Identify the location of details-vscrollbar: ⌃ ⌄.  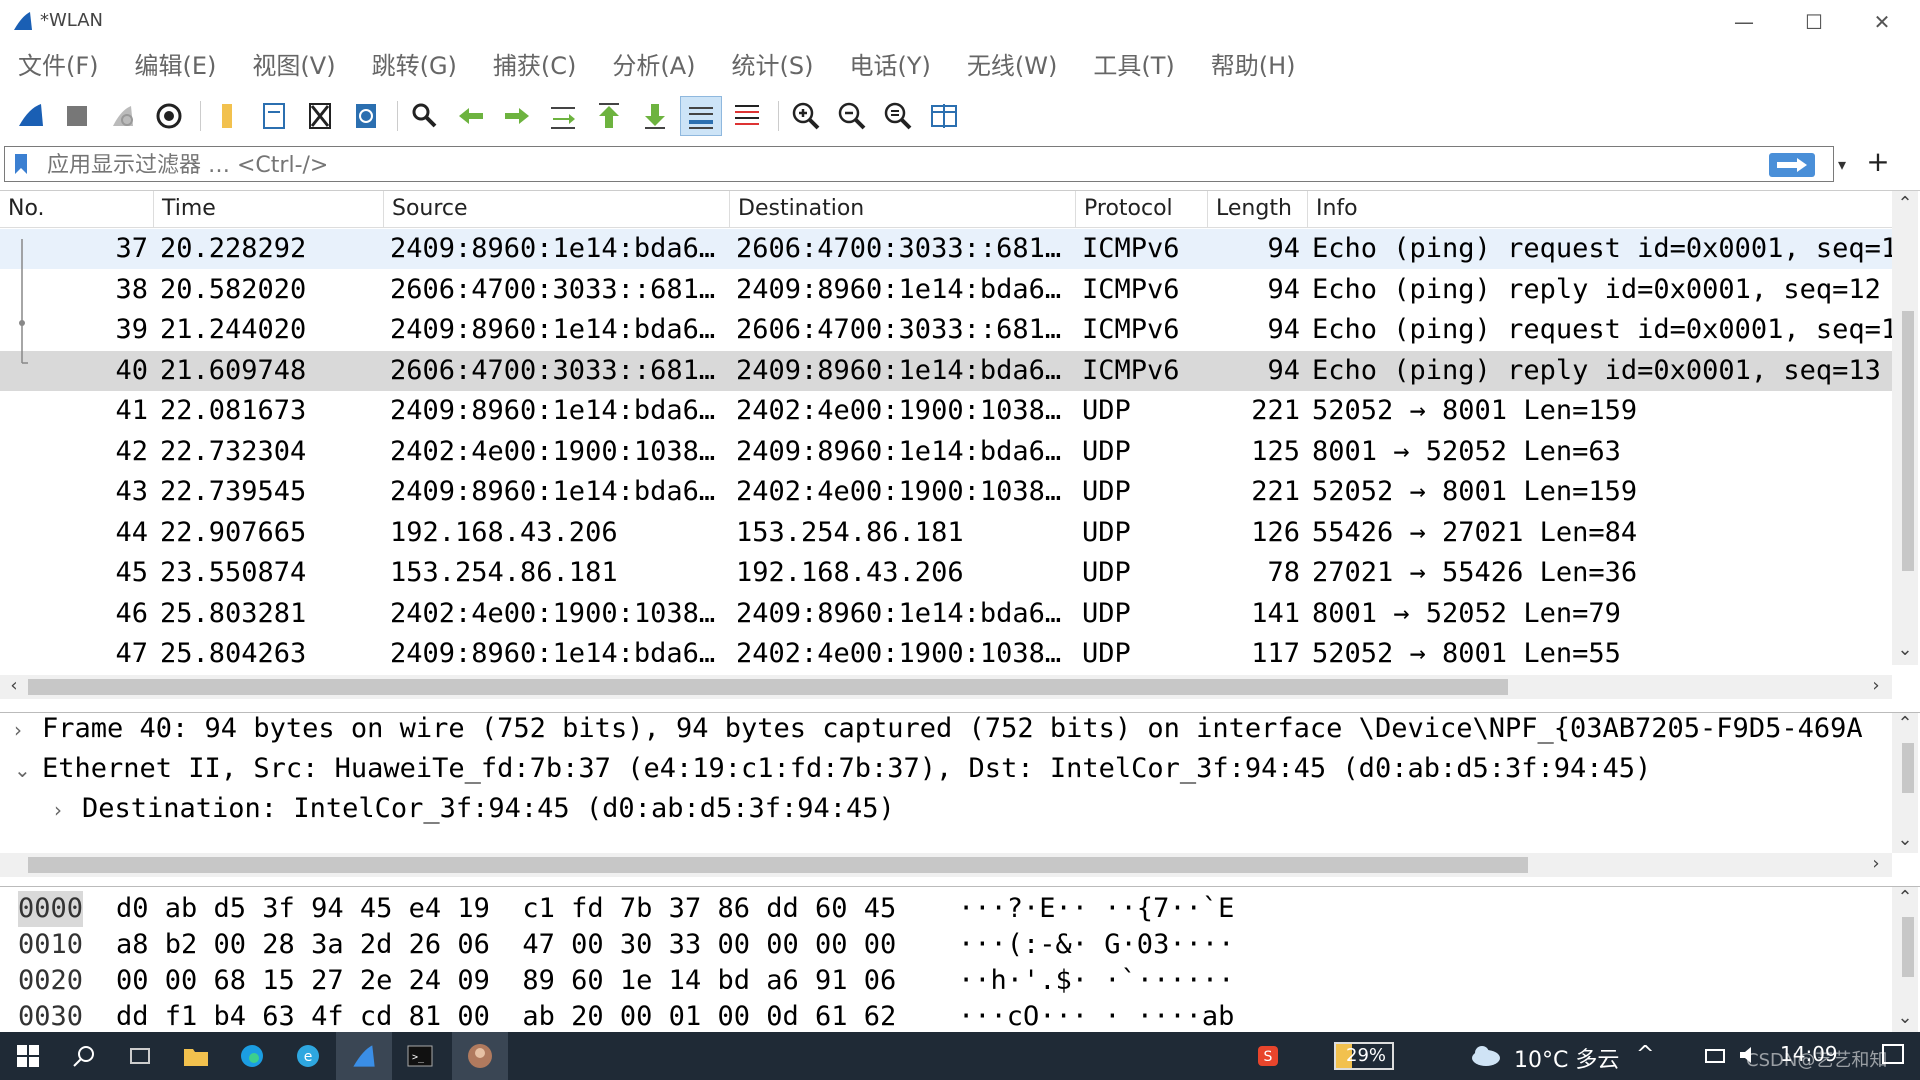
(1905, 783).